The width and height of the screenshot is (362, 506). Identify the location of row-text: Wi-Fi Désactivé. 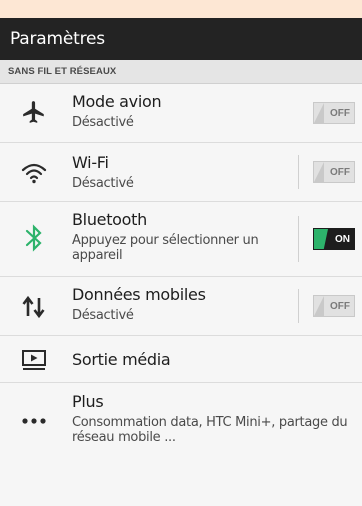
(103, 172).